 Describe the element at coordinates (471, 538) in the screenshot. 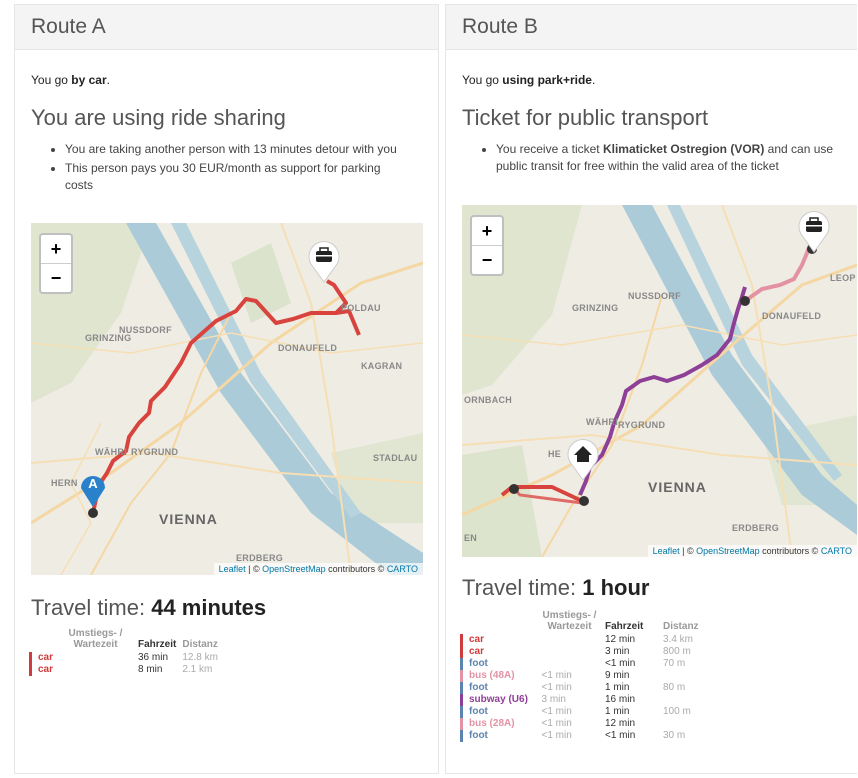

I see `map-label: EN` at that location.